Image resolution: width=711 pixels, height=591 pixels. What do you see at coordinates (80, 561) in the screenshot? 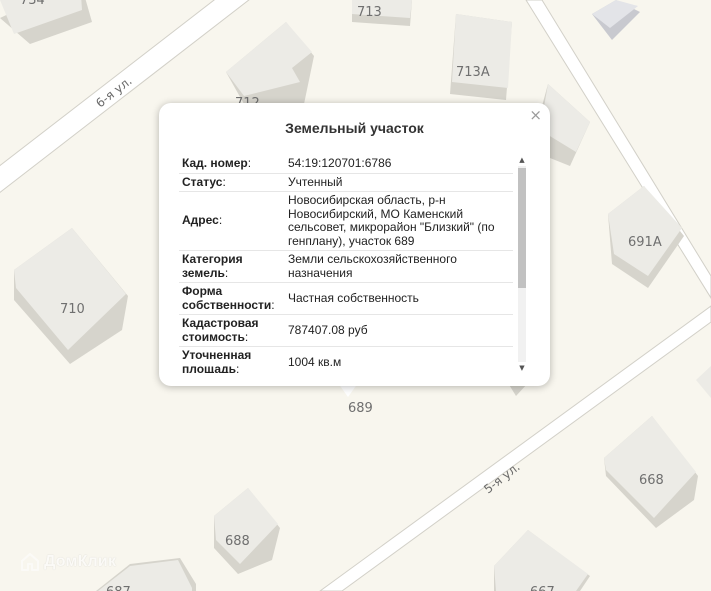
I see `watermark-text: ДомКлик` at bounding box center [80, 561].